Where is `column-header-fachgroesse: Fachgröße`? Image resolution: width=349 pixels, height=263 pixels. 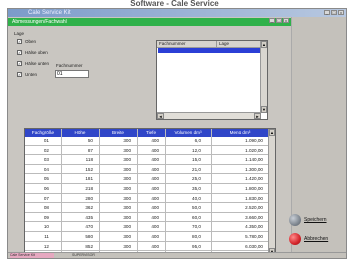 column-header-fachgroesse: Fachgröße is located at coordinates (43, 133).